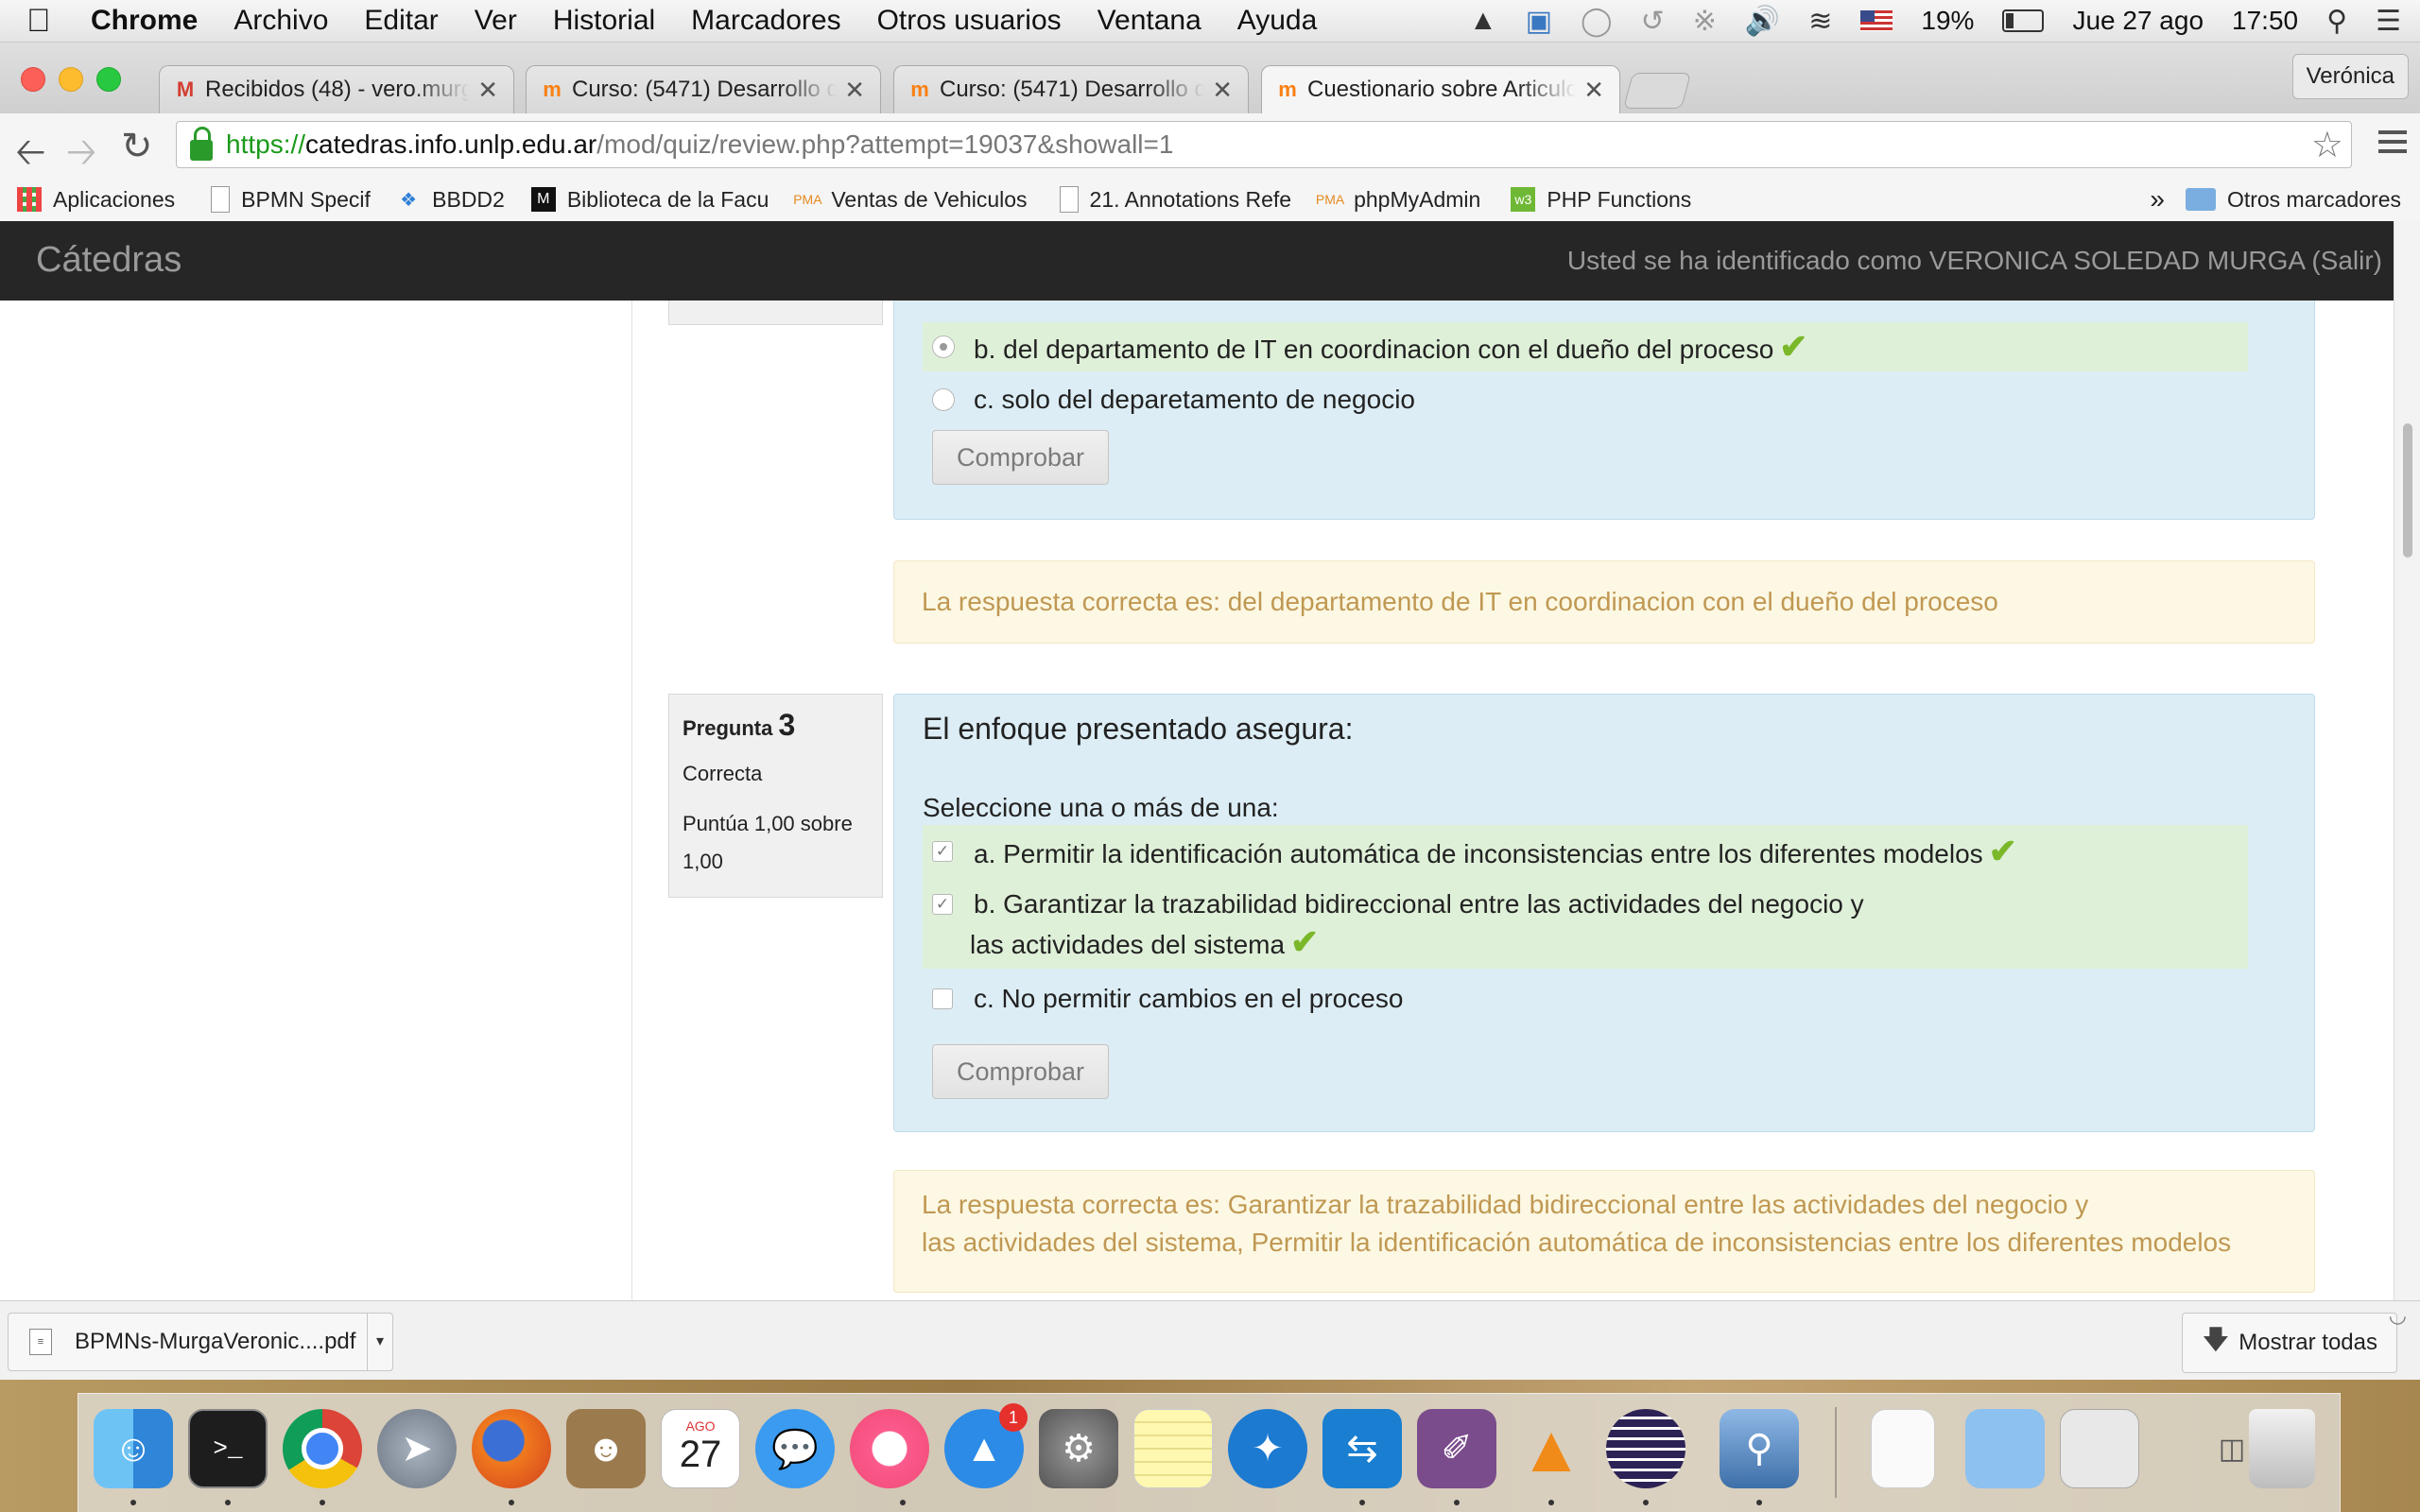 The width and height of the screenshot is (2420, 1512). Describe the element at coordinates (450, 200) in the screenshot. I see `bookmark-bbdd2: ❖ BBDD2` at that location.